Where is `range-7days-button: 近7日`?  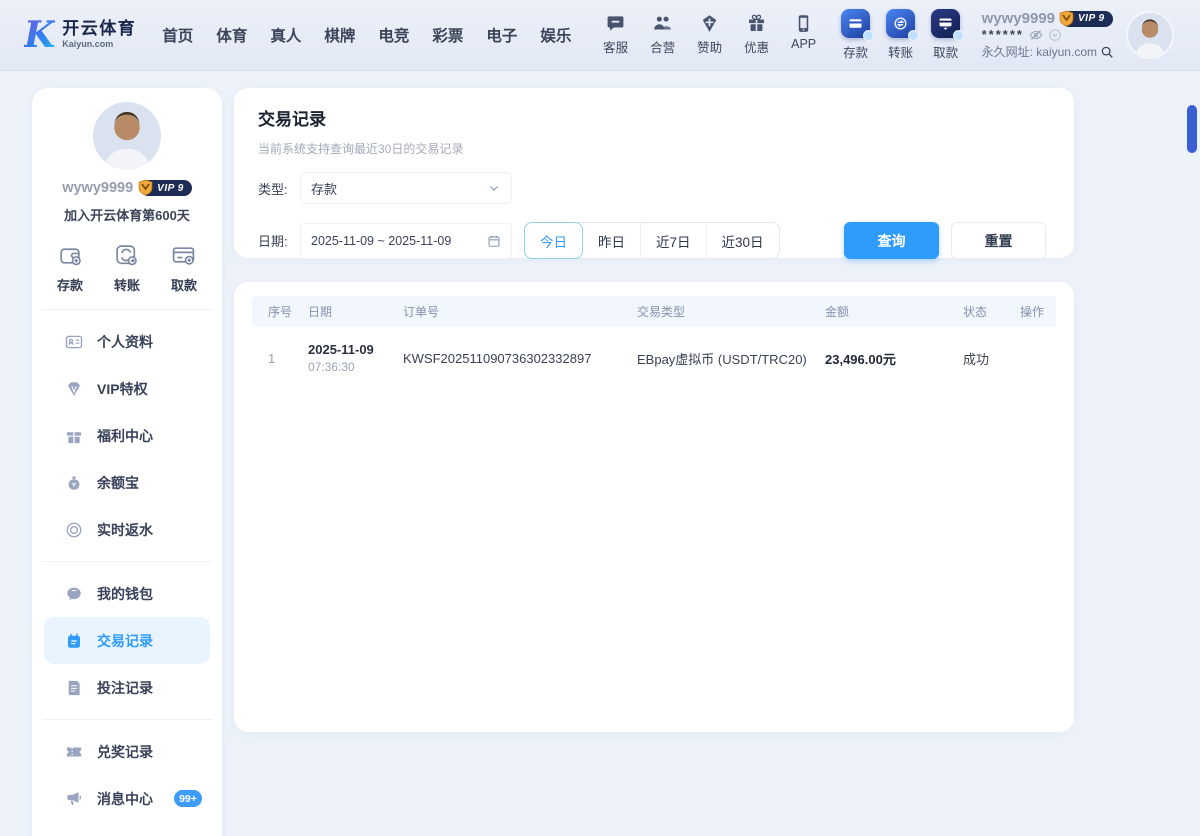 range-7days-button: 近7日 is located at coordinates (673, 240).